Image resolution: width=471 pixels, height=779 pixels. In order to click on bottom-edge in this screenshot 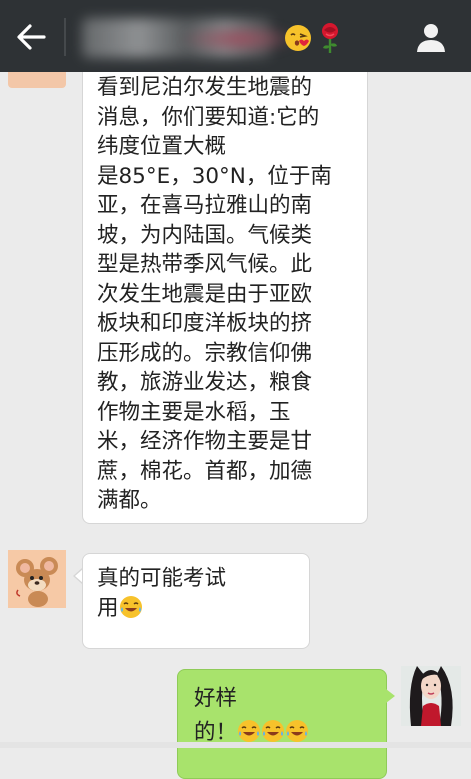, I will do `click(235, 745)`.